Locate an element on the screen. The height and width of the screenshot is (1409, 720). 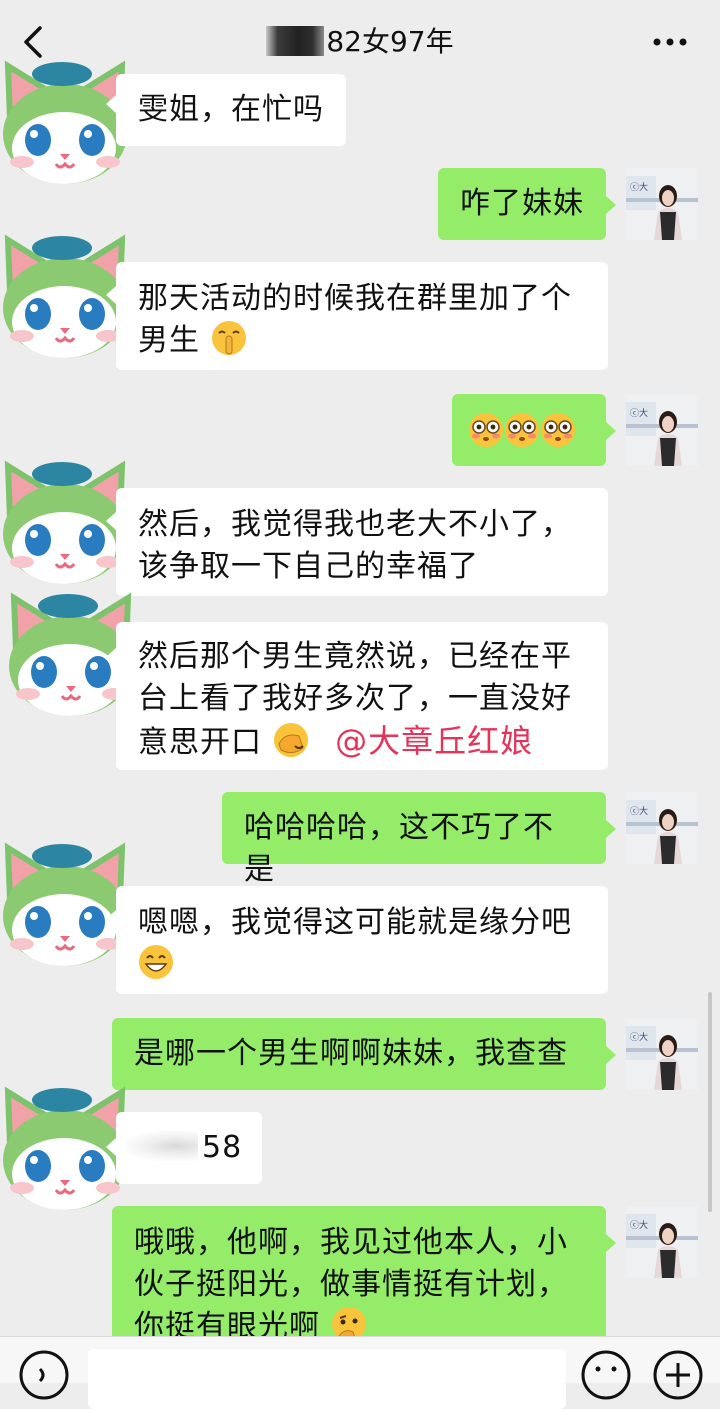
message-bubble: 嗯嗯，我觉得这可能就是缘分吧 is located at coordinates (362, 940).